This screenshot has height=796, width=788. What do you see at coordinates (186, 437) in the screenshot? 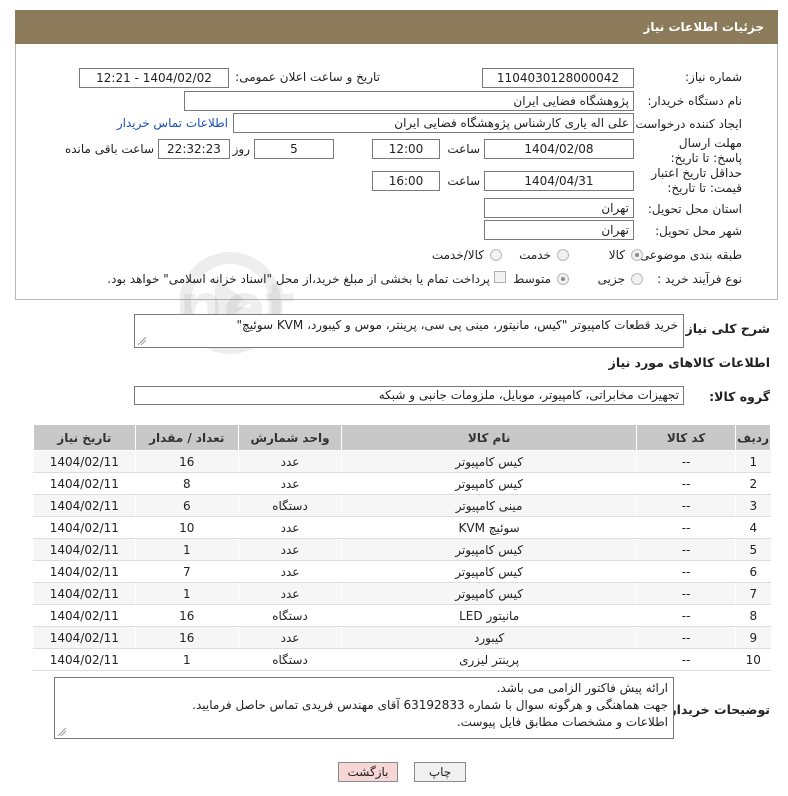
I see `column-header: تعداد / مقدار` at bounding box center [186, 437].